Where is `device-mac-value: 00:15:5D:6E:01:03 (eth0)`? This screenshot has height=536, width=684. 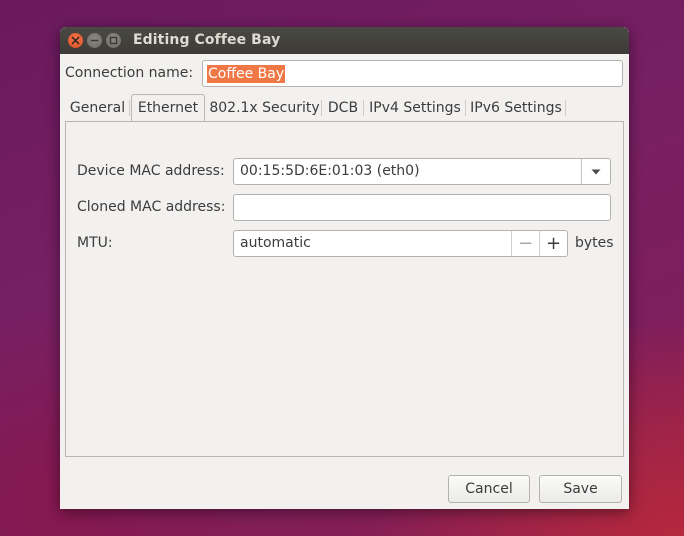
device-mac-value: 00:15:5D:6E:01:03 (eth0) is located at coordinates (330, 171).